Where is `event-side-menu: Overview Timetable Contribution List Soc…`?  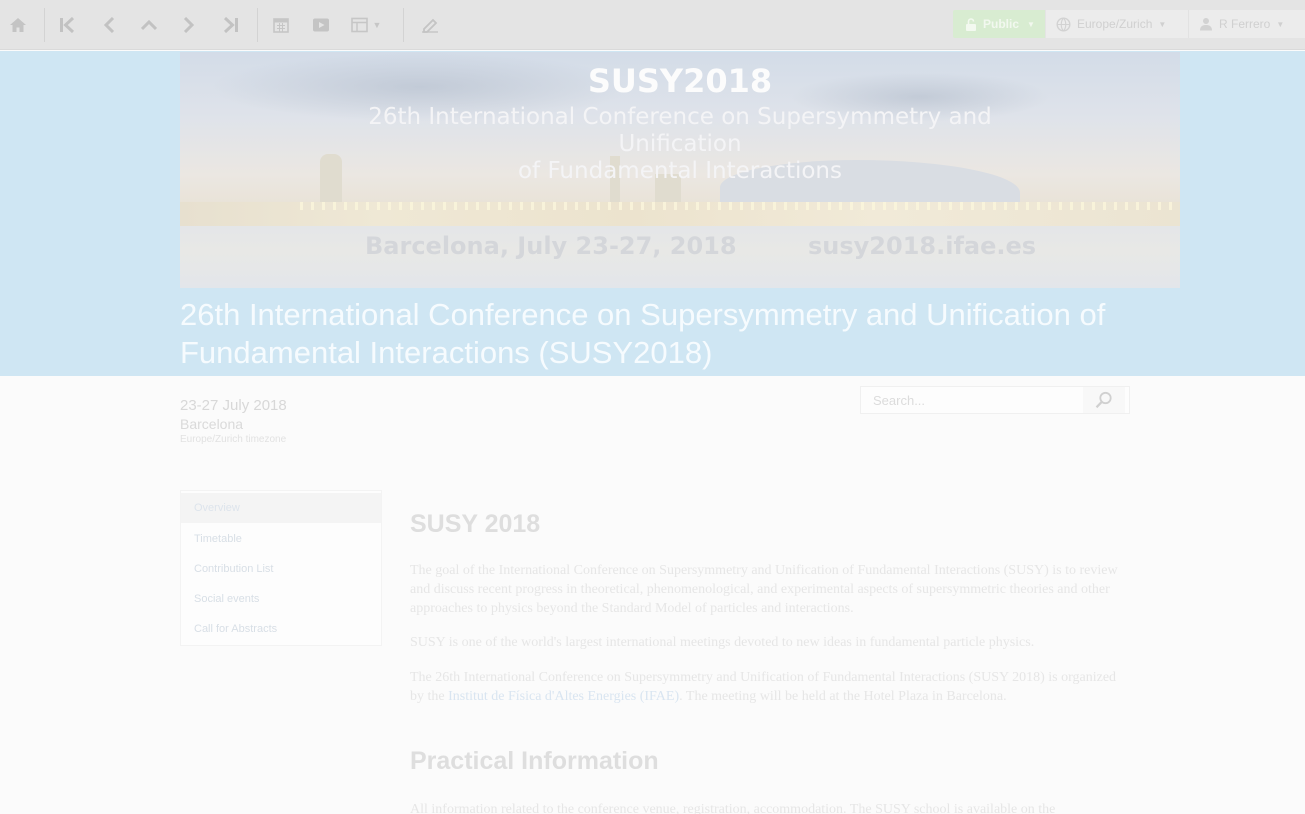
event-side-menu: Overview Timetable Contribution List Soc… is located at coordinates (281, 568).